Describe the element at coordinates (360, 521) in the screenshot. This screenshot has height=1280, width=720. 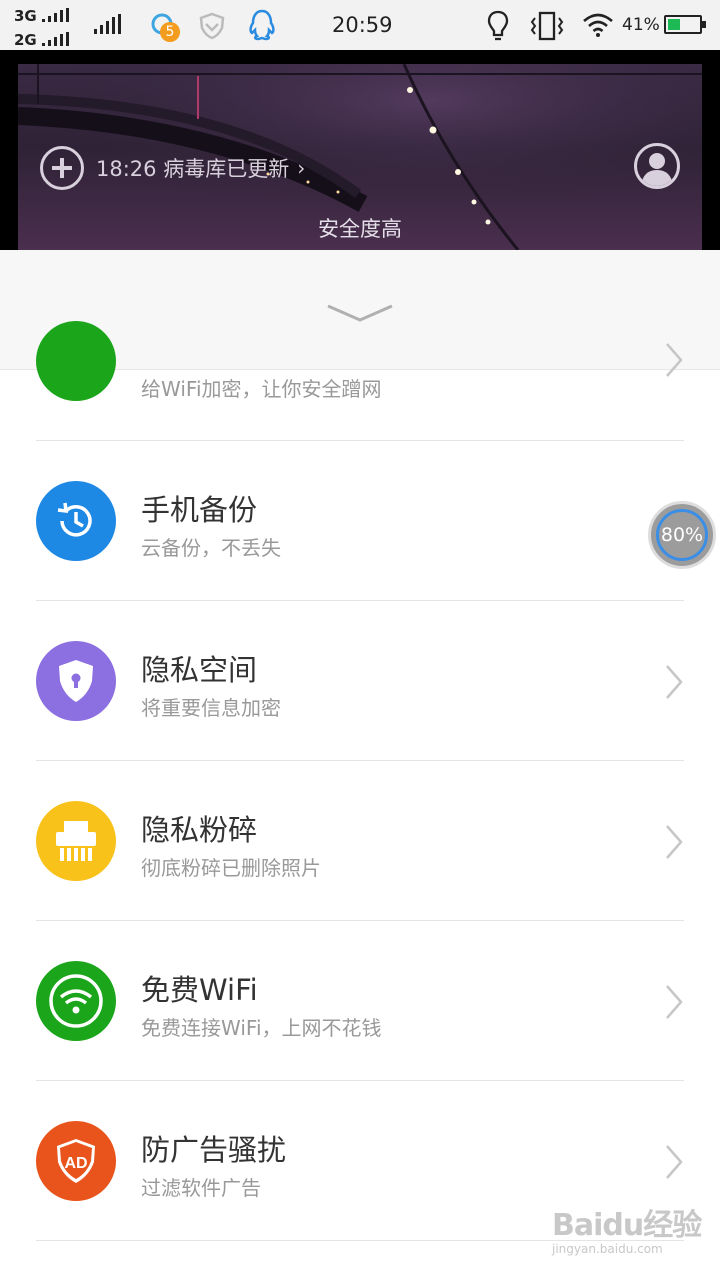
I see `list-item-phone-backup: 手机备份 云备份，不丢失` at that location.